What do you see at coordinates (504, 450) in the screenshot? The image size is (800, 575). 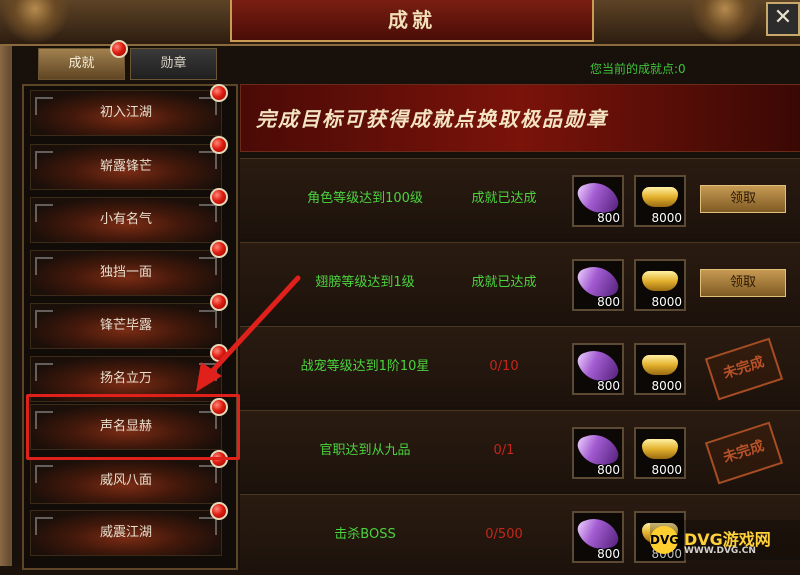 I see `task-status: 0/1` at bounding box center [504, 450].